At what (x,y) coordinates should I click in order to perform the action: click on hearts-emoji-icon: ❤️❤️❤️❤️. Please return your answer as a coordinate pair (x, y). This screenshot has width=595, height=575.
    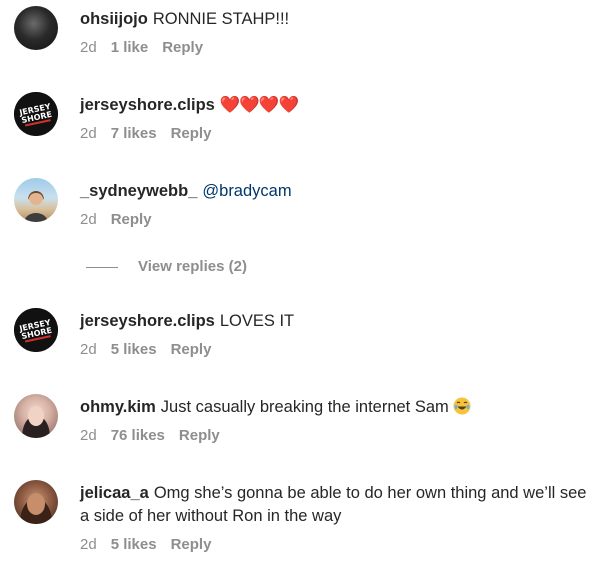
    Looking at the image, I should click on (259, 105).